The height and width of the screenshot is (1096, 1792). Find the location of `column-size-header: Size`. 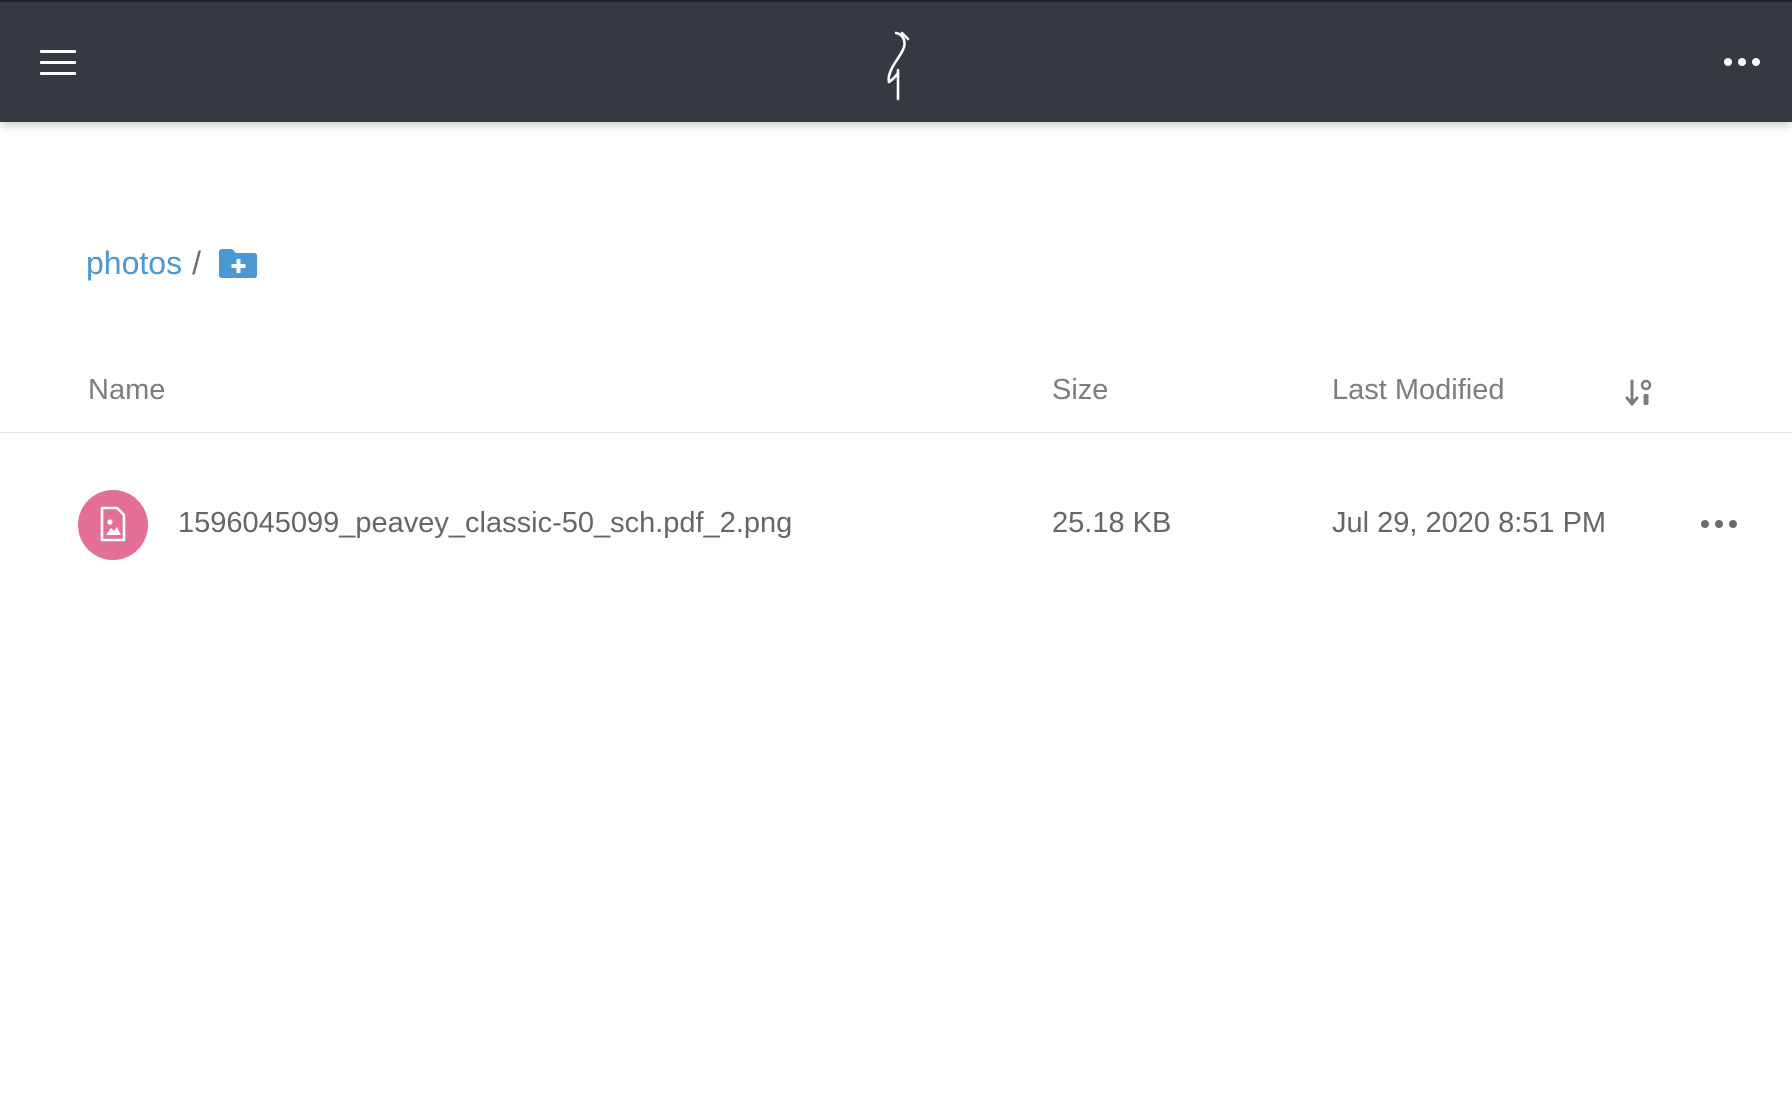

column-size-header: Size is located at coordinates (1080, 390).